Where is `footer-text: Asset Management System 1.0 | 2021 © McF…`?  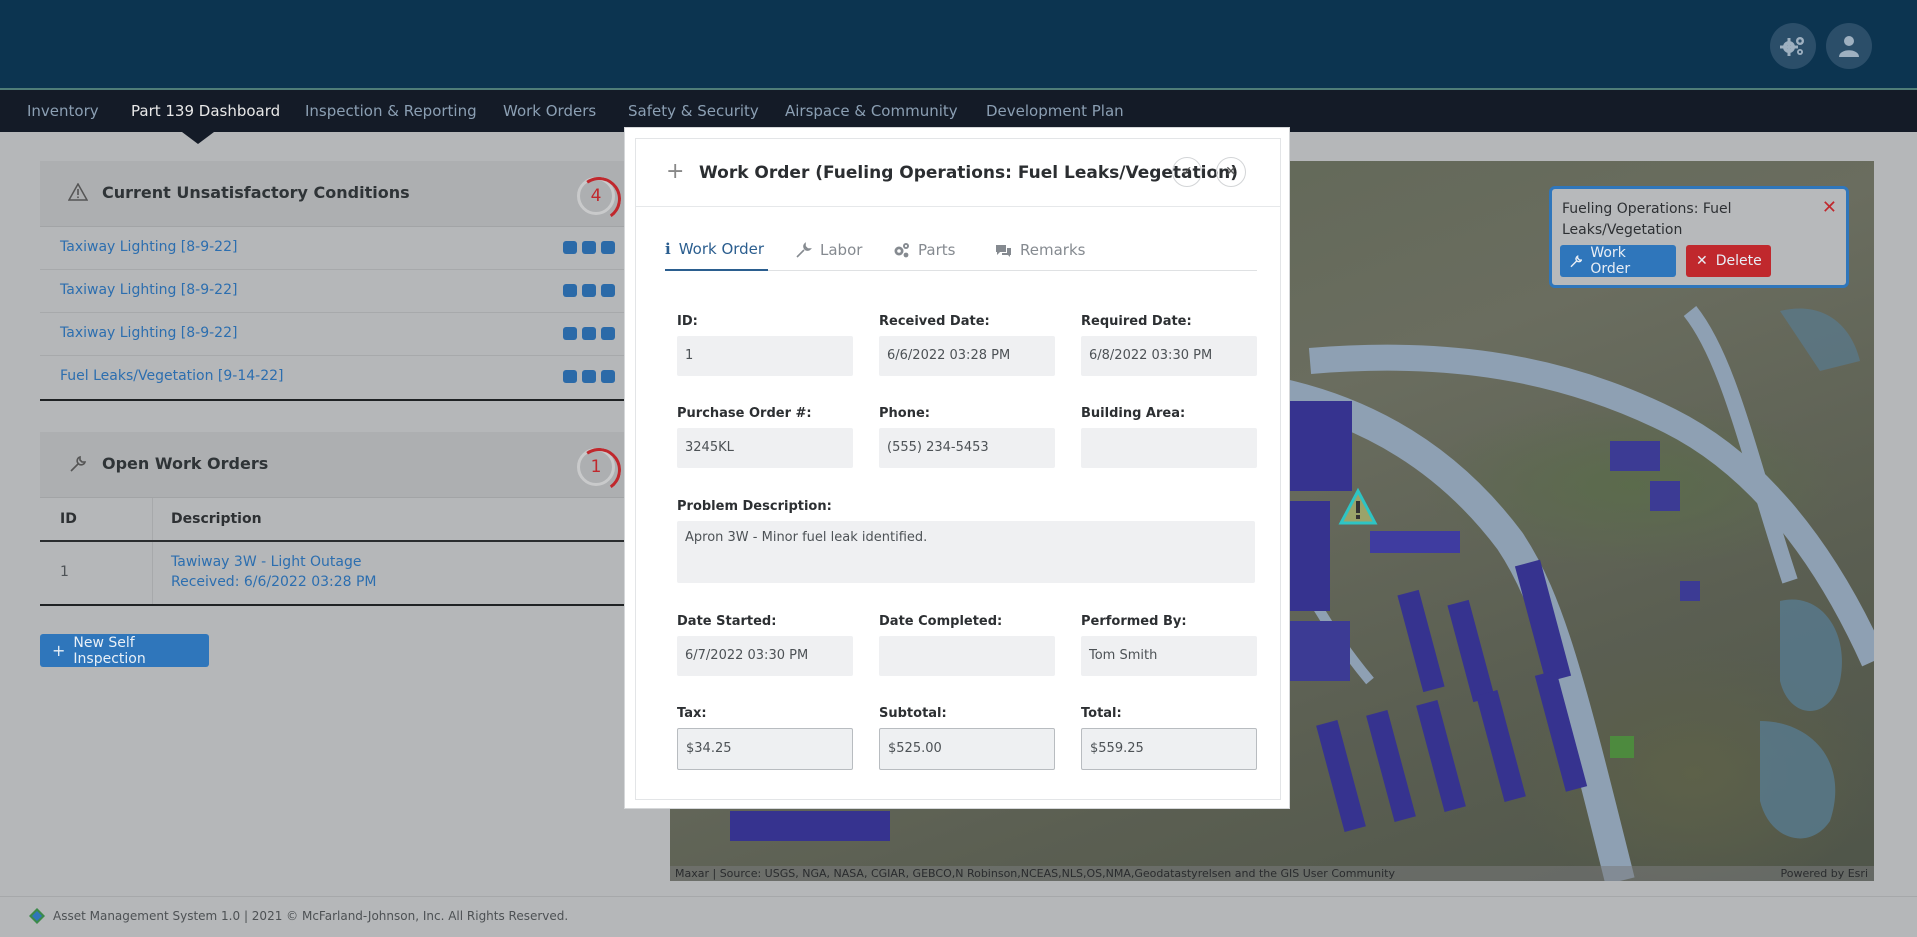 footer-text: Asset Management System 1.0 | 2021 © McF… is located at coordinates (311, 916).